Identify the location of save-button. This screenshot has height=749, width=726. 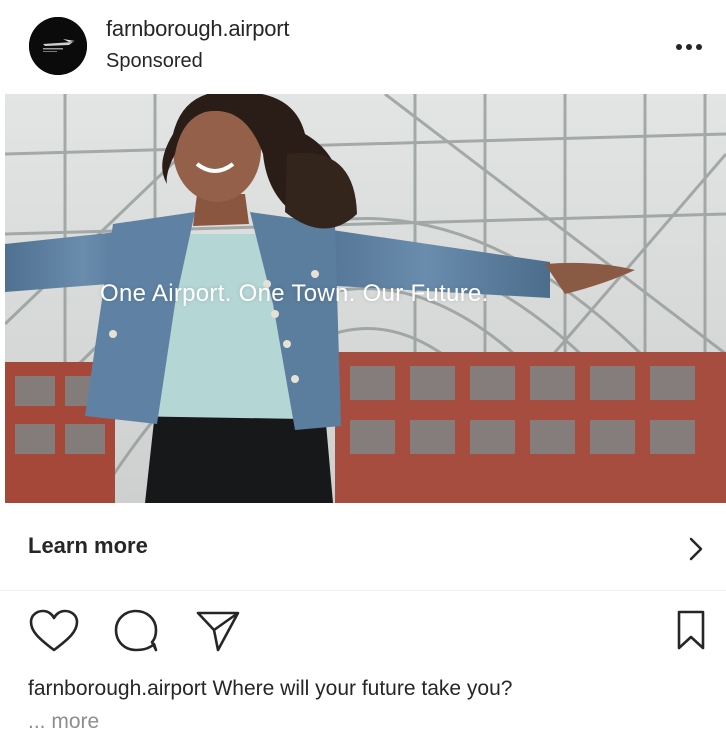
(691, 631).